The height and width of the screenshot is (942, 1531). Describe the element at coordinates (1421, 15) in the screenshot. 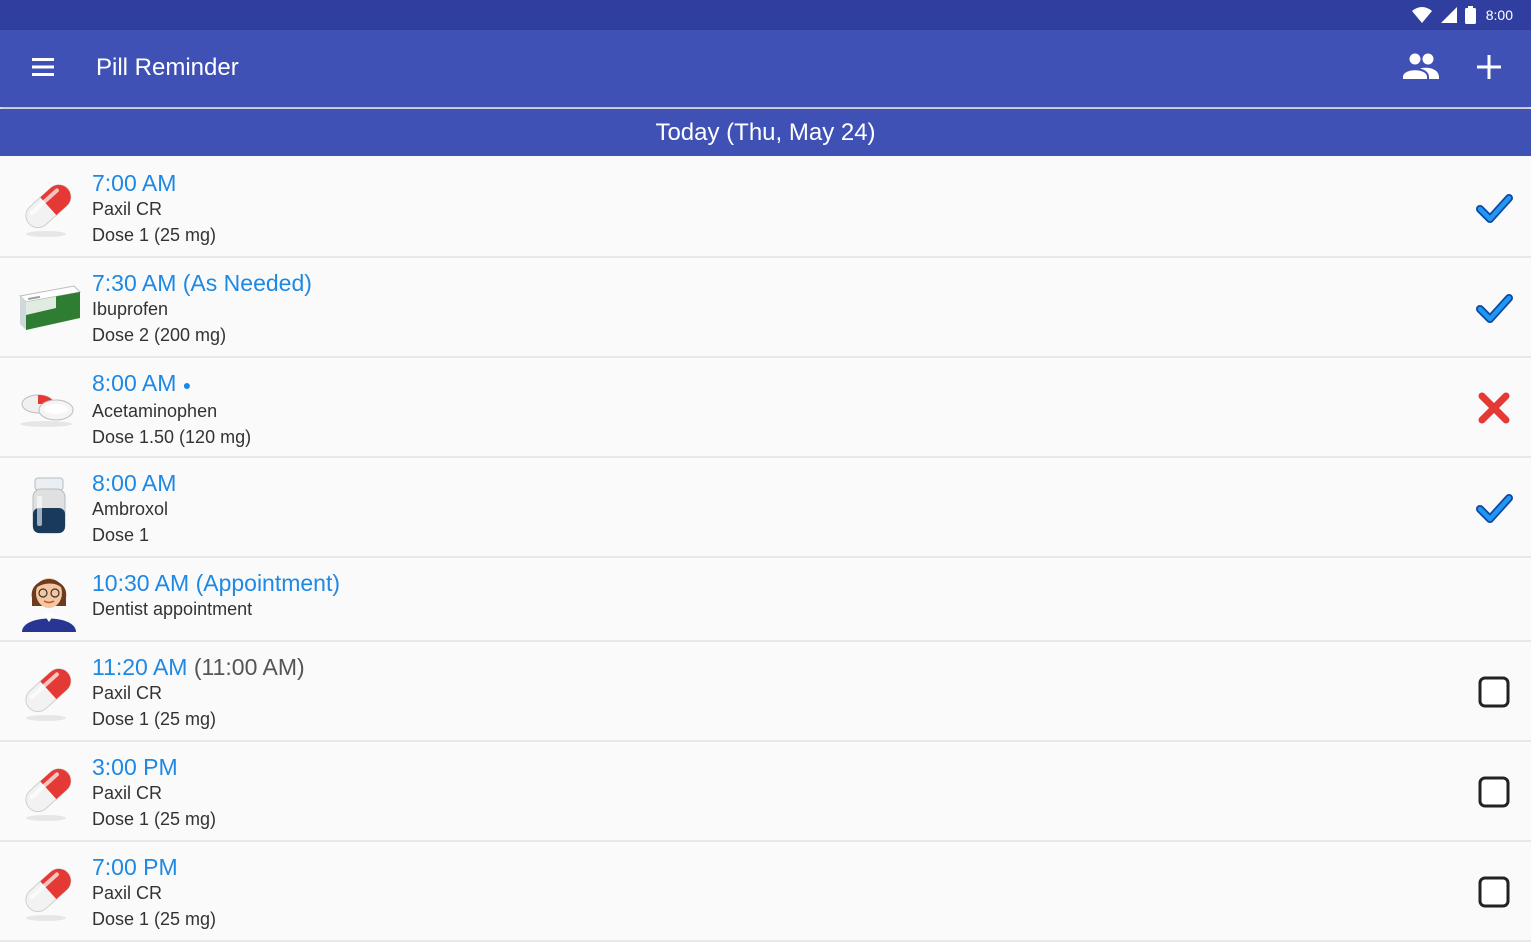

I see `wifi-icon` at that location.